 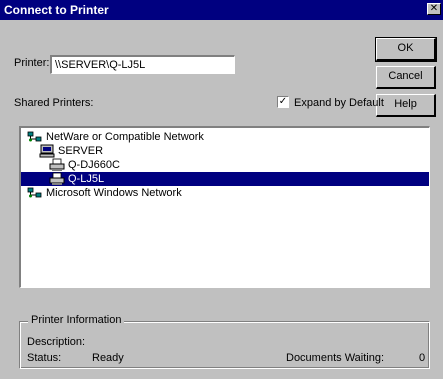 I want to click on title-bar: Connect to Printer ✕, so click(x=221, y=10).